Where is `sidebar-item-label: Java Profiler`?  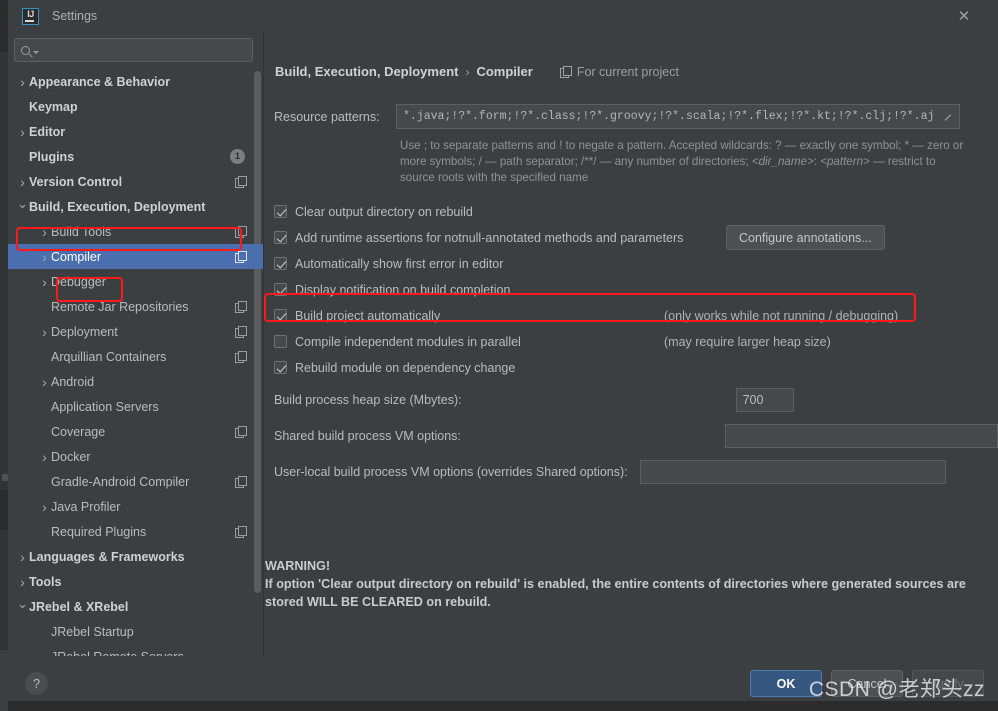 sidebar-item-label: Java Profiler is located at coordinates (86, 506).